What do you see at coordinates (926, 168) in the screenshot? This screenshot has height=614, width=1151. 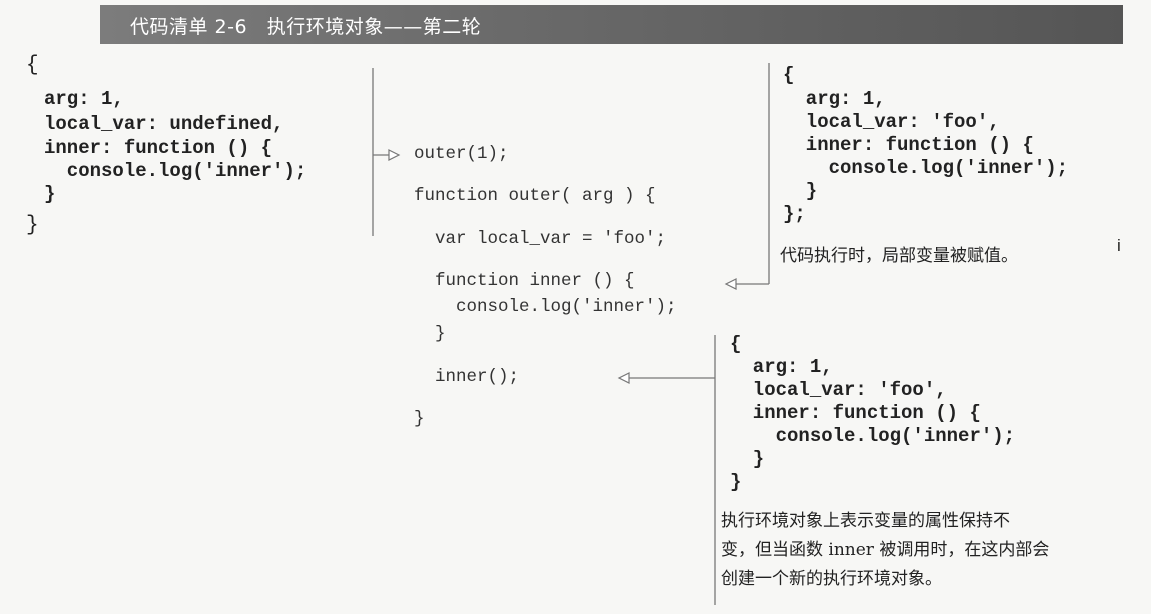 I see `right-top-object-line: console.log('inner');` at bounding box center [926, 168].